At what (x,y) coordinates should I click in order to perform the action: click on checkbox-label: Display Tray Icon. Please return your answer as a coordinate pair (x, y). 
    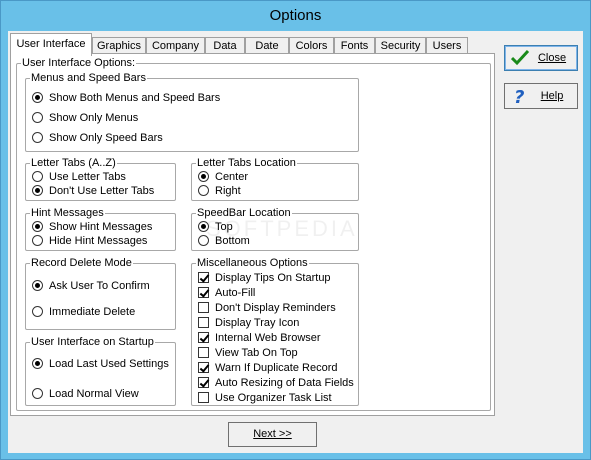
    Looking at the image, I should click on (257, 323).